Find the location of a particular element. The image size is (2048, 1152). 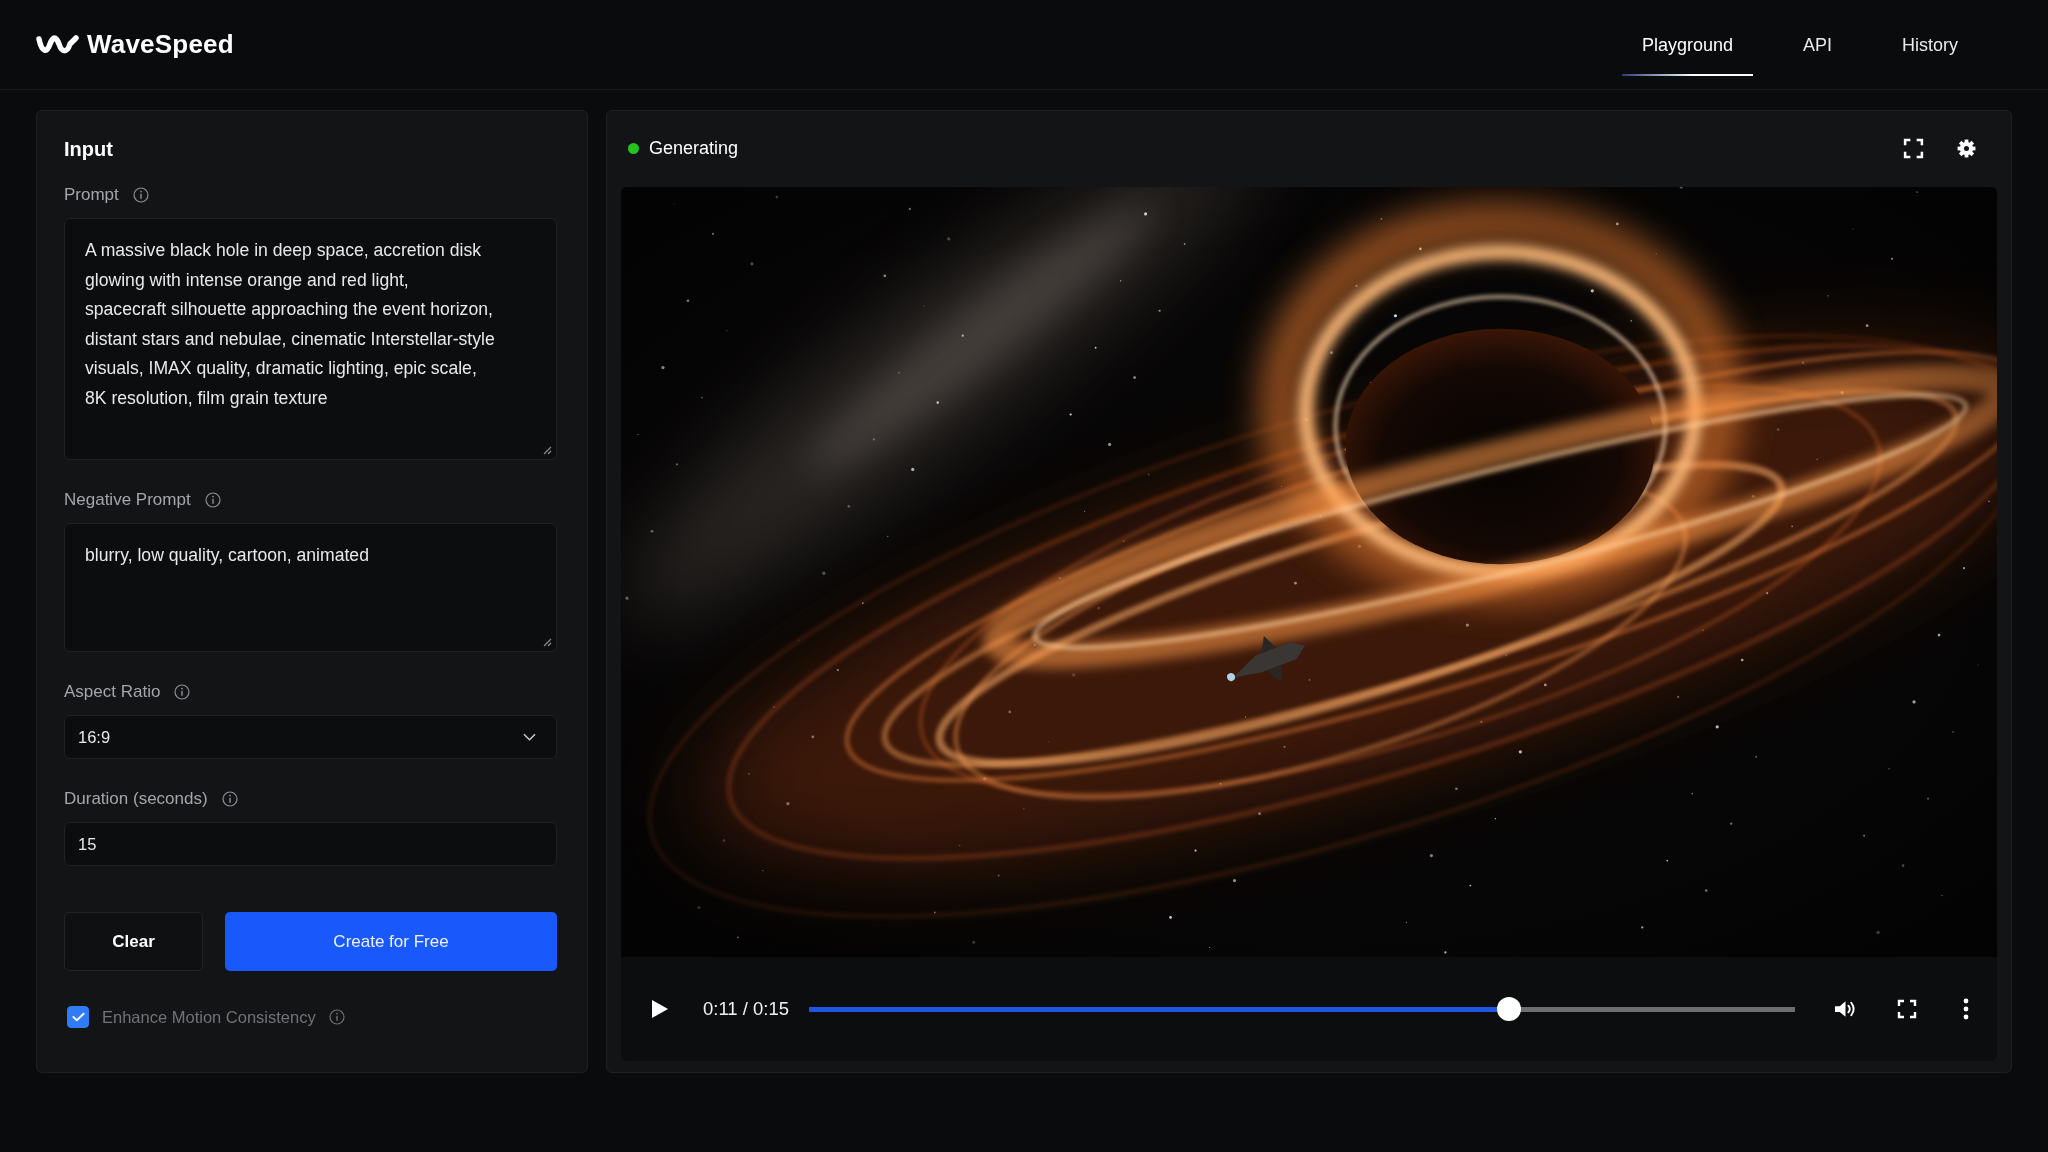

volume-icon is located at coordinates (1845, 1009).